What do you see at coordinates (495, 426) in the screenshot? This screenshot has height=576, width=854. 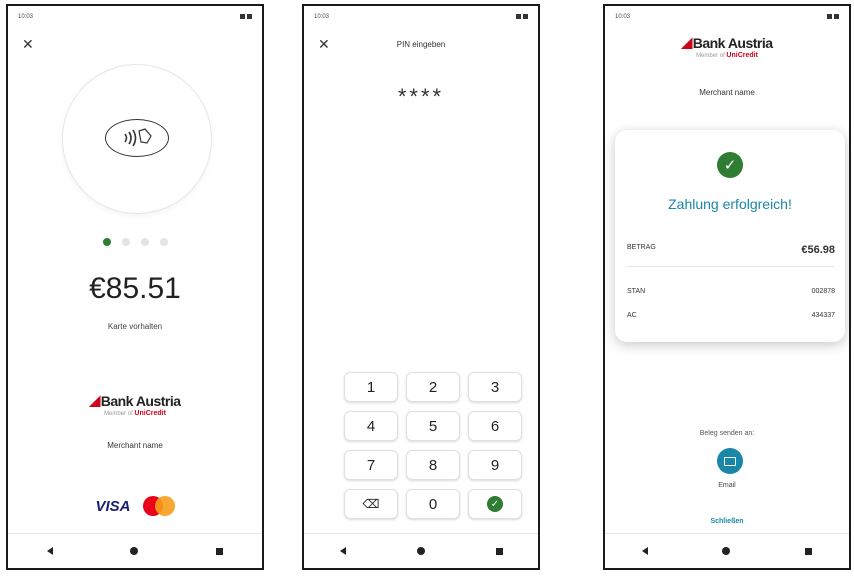 I see `key-6: 6` at bounding box center [495, 426].